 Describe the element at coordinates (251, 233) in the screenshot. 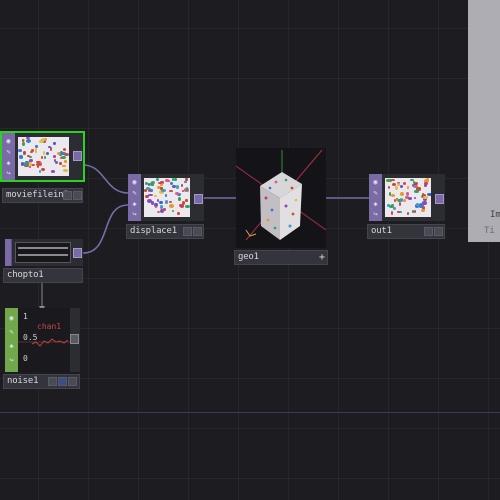

I see `axis-gizmo` at that location.